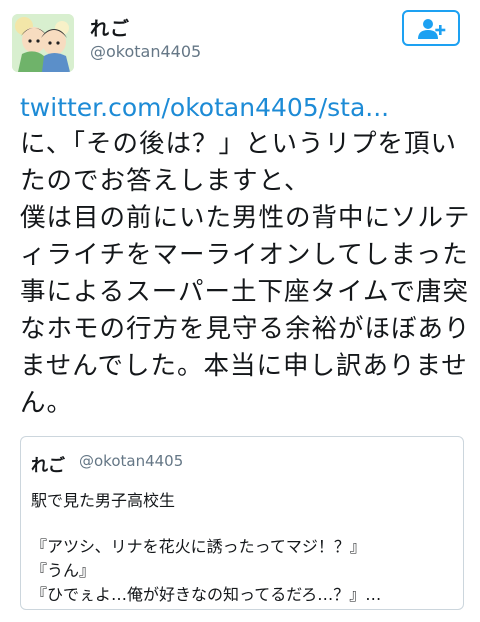 This screenshot has height=622, width=480. Describe the element at coordinates (103, 500) in the screenshot. I see `quoted-line: 駅で見た男子高校生` at that location.